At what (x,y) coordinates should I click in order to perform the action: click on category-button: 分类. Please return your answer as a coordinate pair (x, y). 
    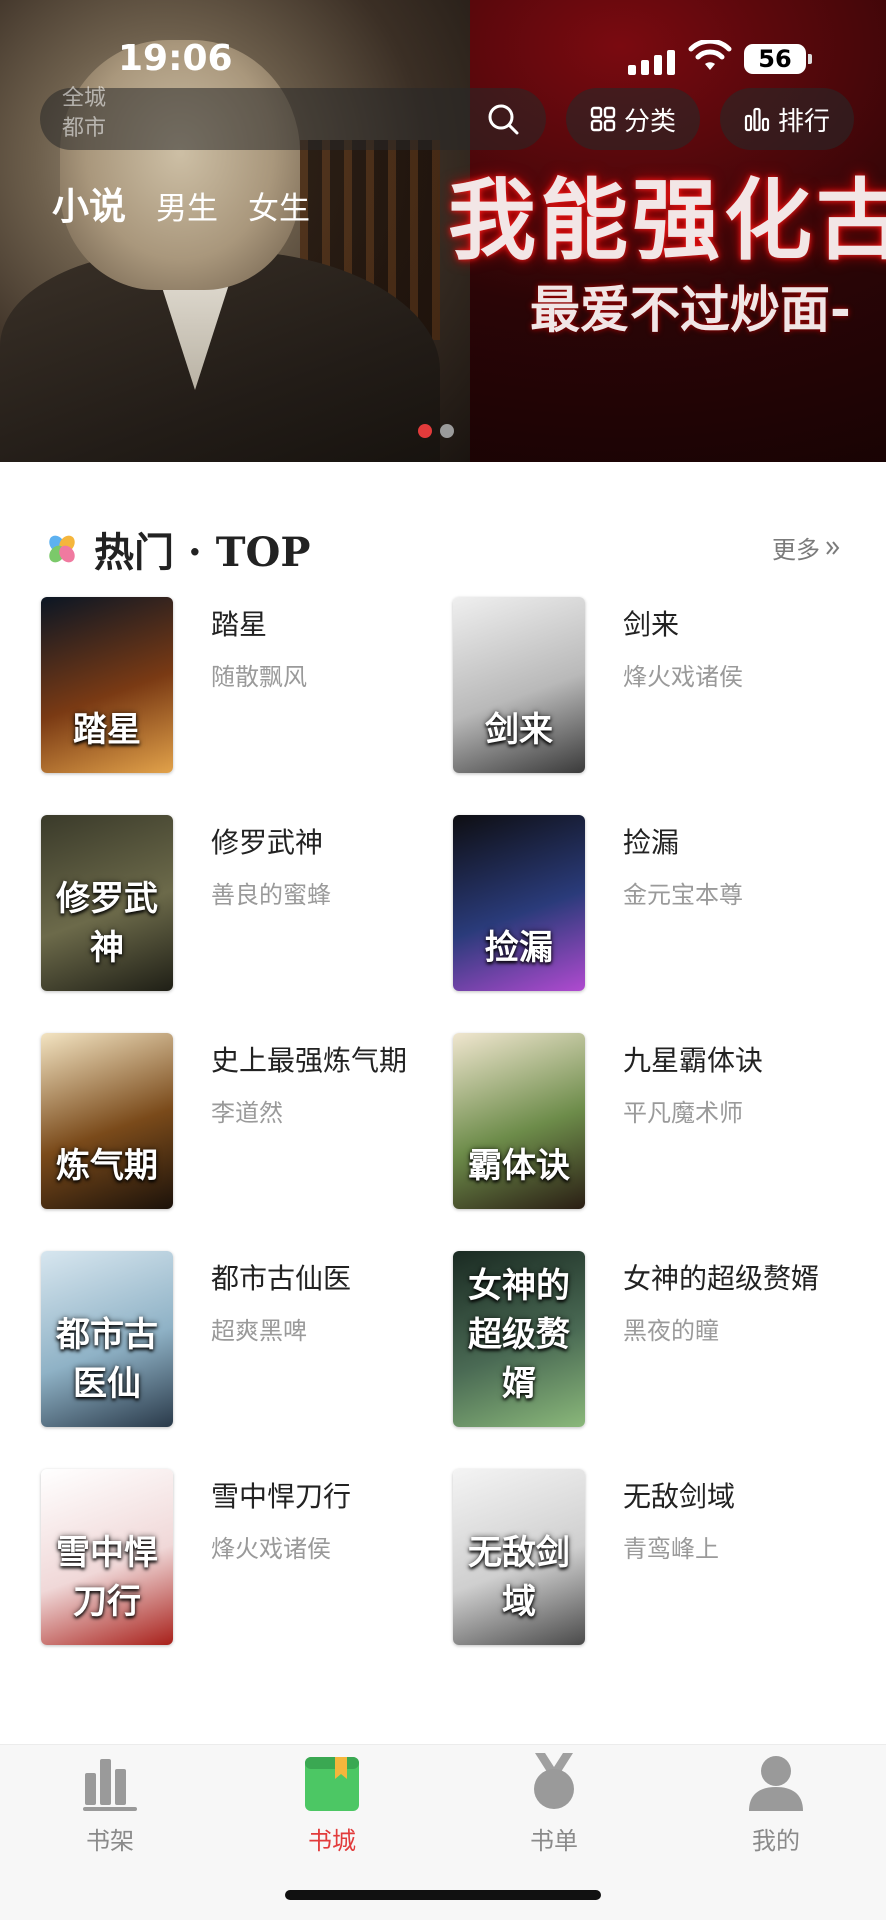
    Looking at the image, I should click on (633, 119).